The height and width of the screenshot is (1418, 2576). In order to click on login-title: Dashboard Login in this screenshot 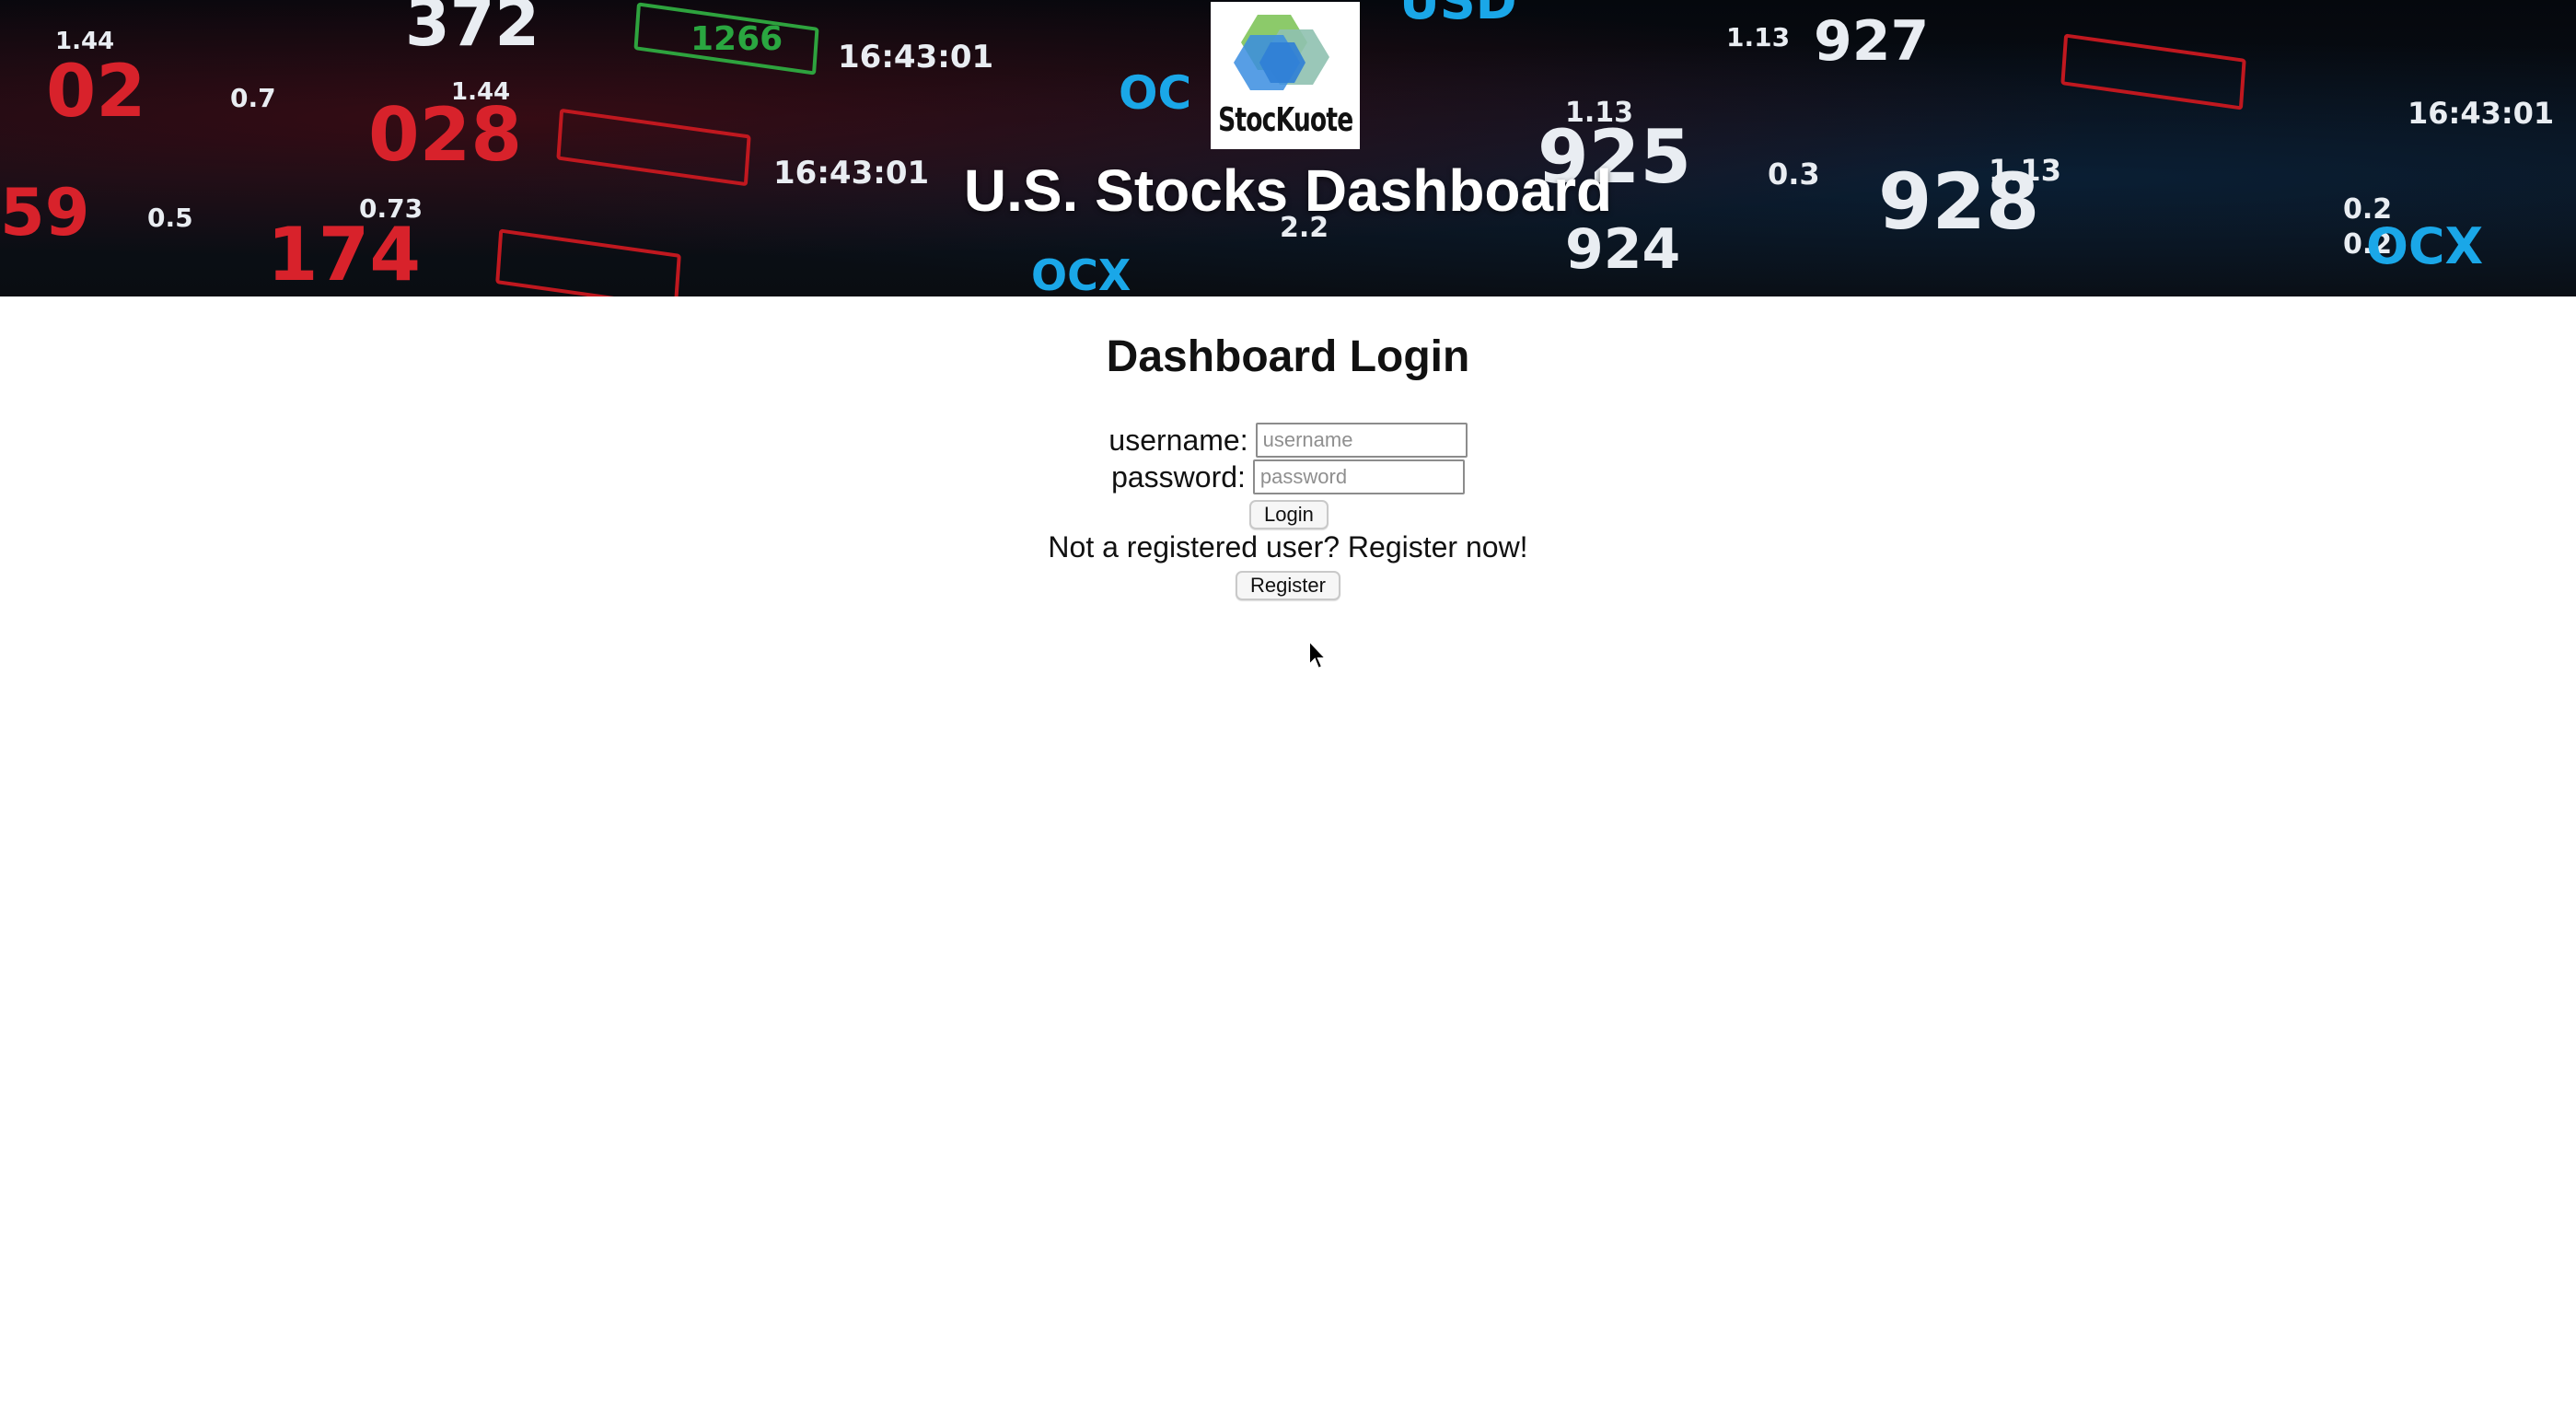, I will do `click(1288, 357)`.